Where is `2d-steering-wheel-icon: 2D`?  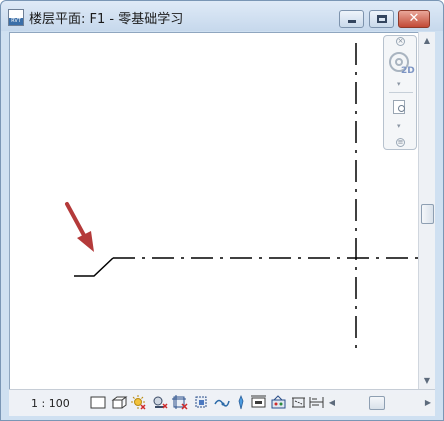 2d-steering-wheel-icon: 2D is located at coordinates (402, 65).